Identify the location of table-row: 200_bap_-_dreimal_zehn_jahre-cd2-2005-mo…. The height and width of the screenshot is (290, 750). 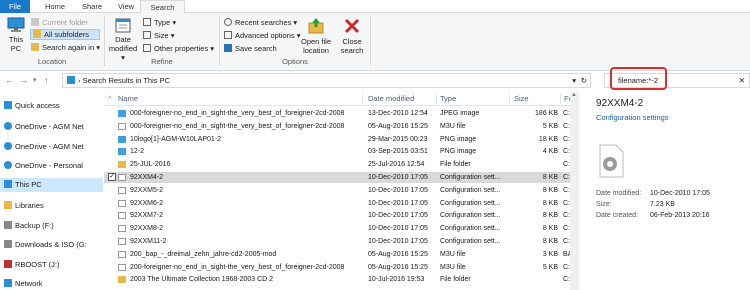
(339, 254).